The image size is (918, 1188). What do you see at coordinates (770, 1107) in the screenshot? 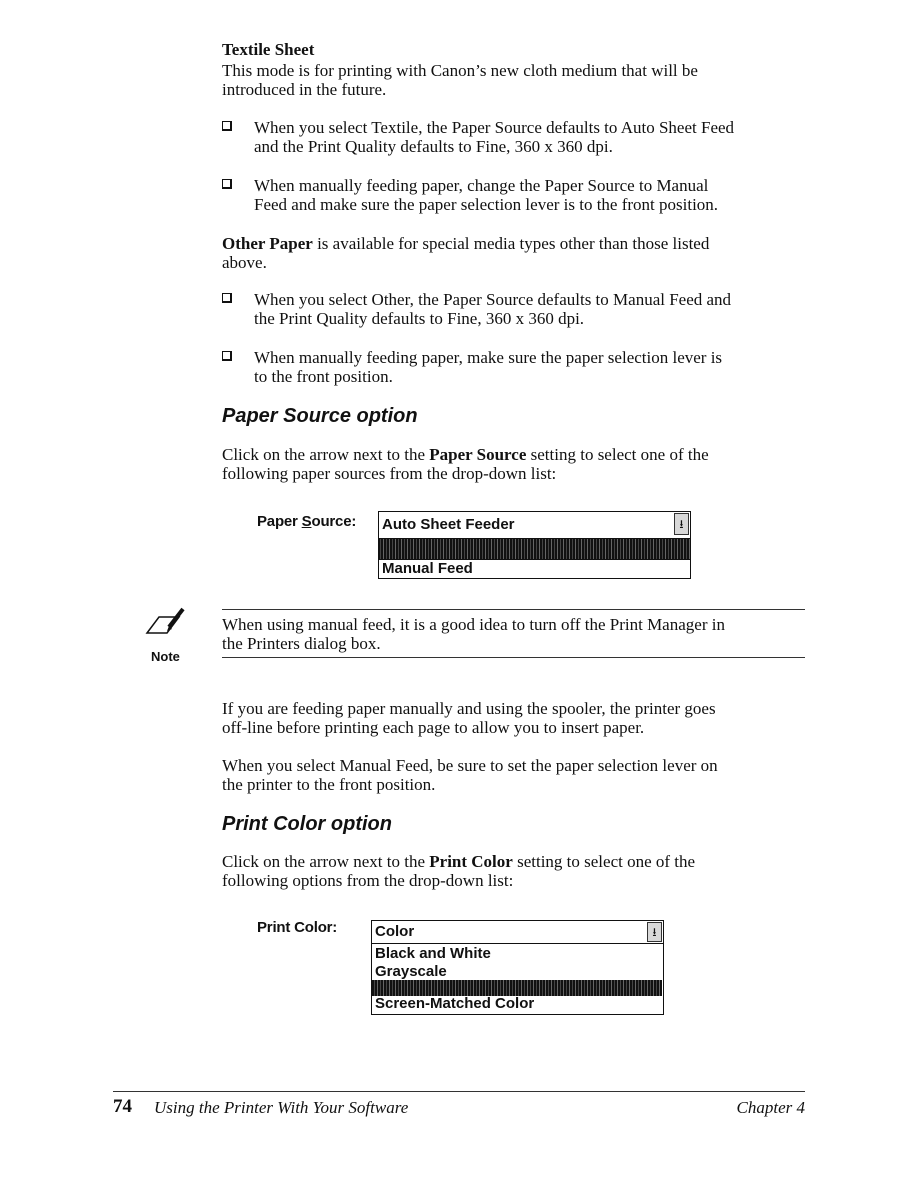
I see `footer-chapter: Chapter 4` at bounding box center [770, 1107].